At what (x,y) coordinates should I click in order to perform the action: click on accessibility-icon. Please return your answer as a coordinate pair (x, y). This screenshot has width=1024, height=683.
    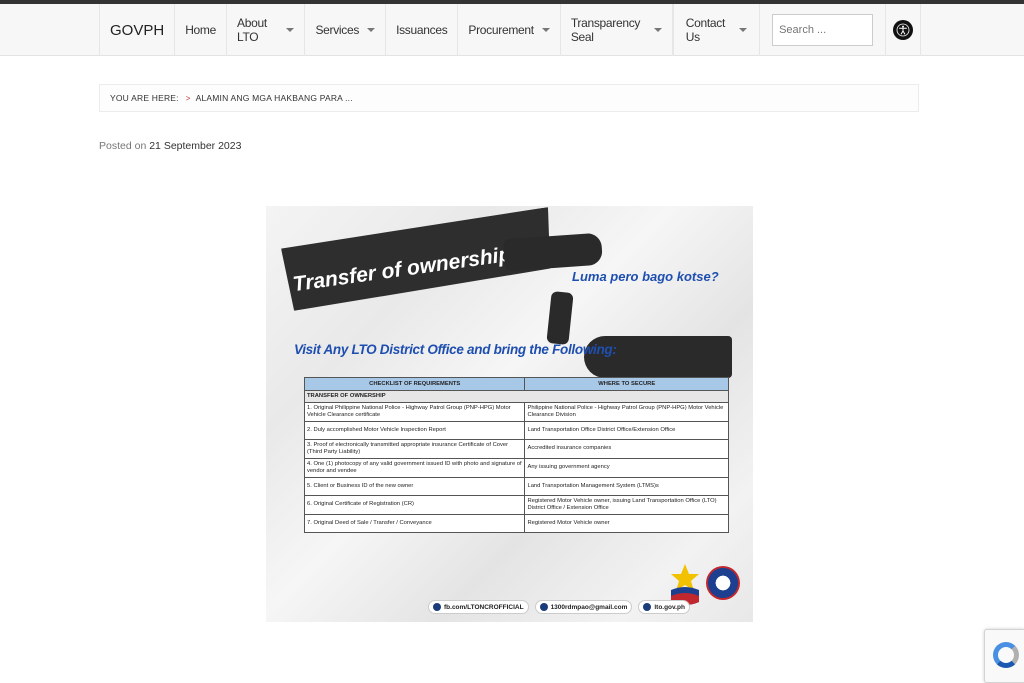
    Looking at the image, I should click on (903, 30).